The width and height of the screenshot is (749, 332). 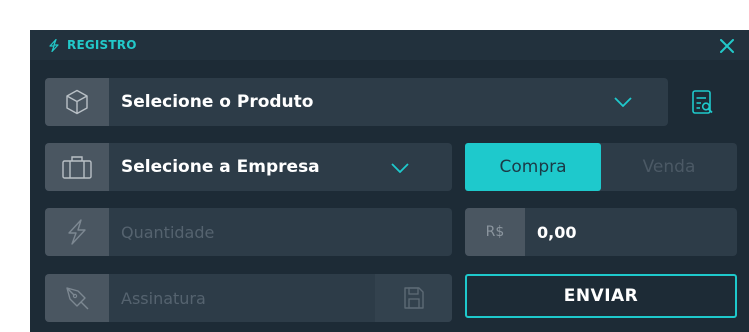 I want to click on close-icon, so click(x=727, y=46).